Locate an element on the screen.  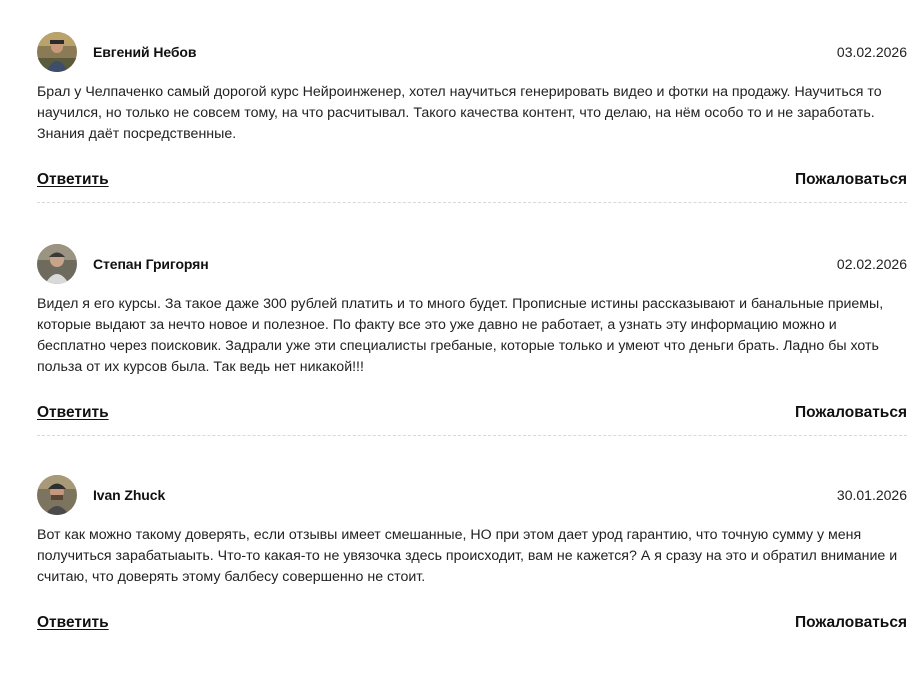
comment-header: Степан Григорян 02.02.2026 is located at coordinates (472, 264).